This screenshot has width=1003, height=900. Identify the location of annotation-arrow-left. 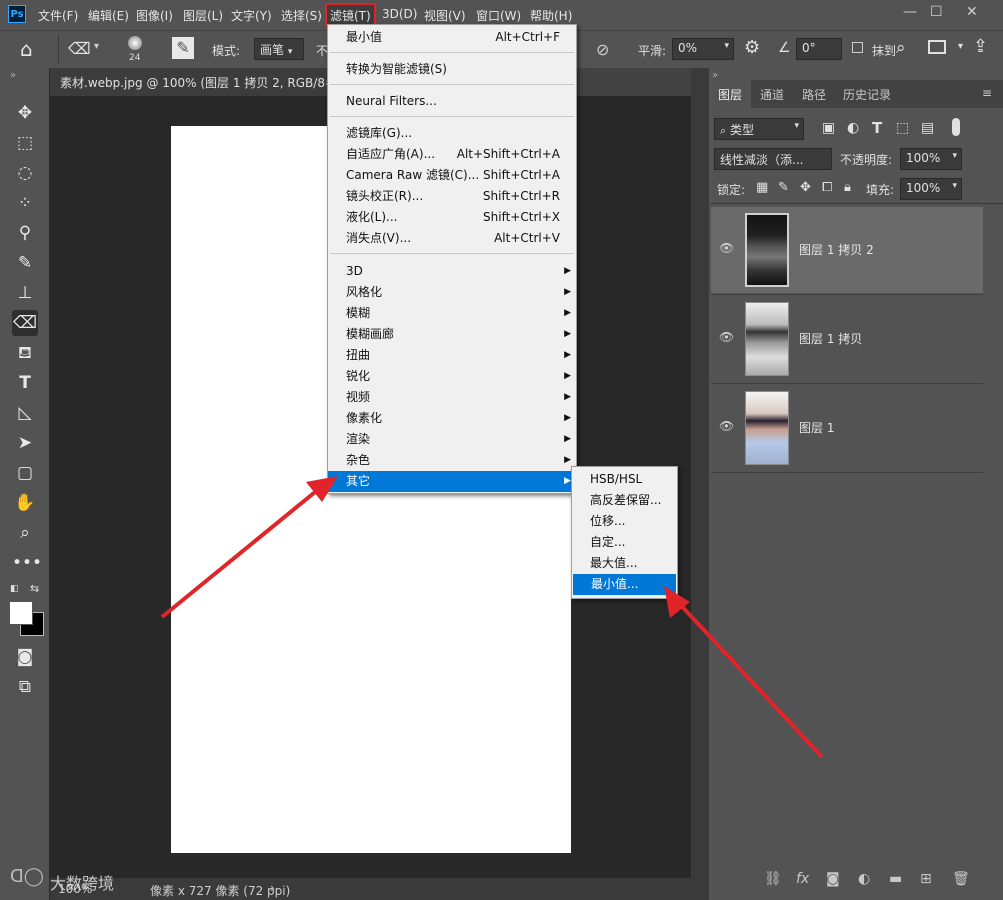
(249, 547).